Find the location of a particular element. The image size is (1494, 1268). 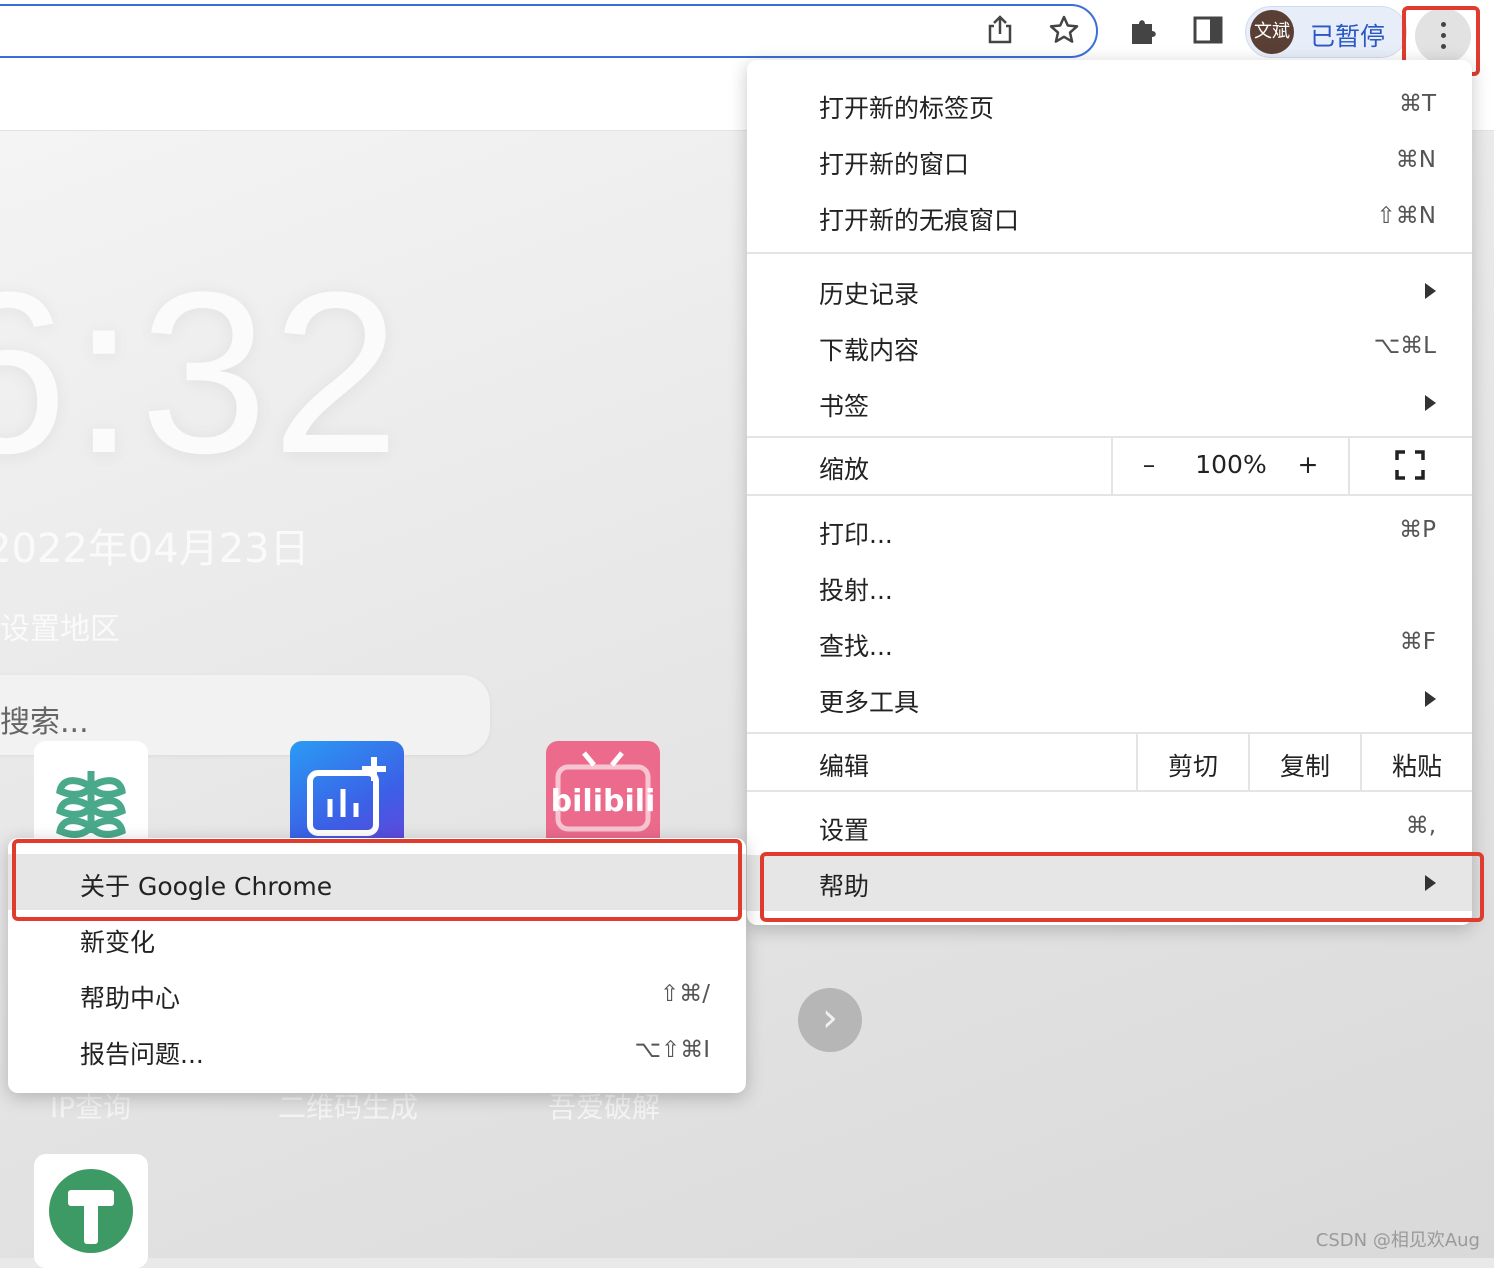

cut-button: 剪切 is located at coordinates (1193, 765).